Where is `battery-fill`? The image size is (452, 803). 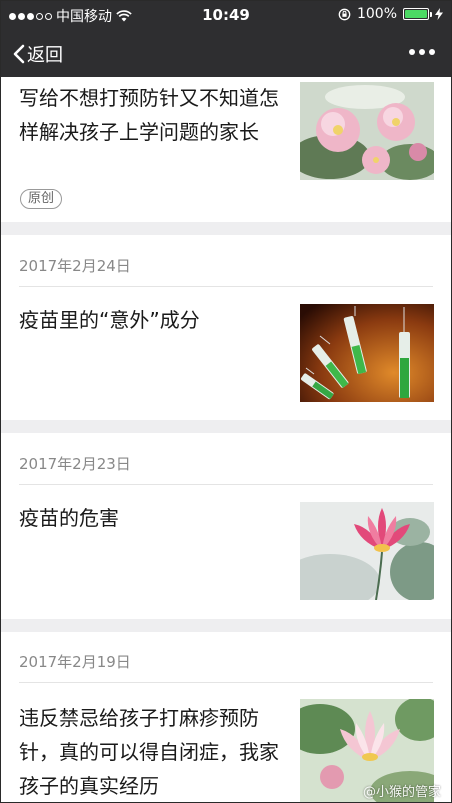 battery-fill is located at coordinates (416, 14).